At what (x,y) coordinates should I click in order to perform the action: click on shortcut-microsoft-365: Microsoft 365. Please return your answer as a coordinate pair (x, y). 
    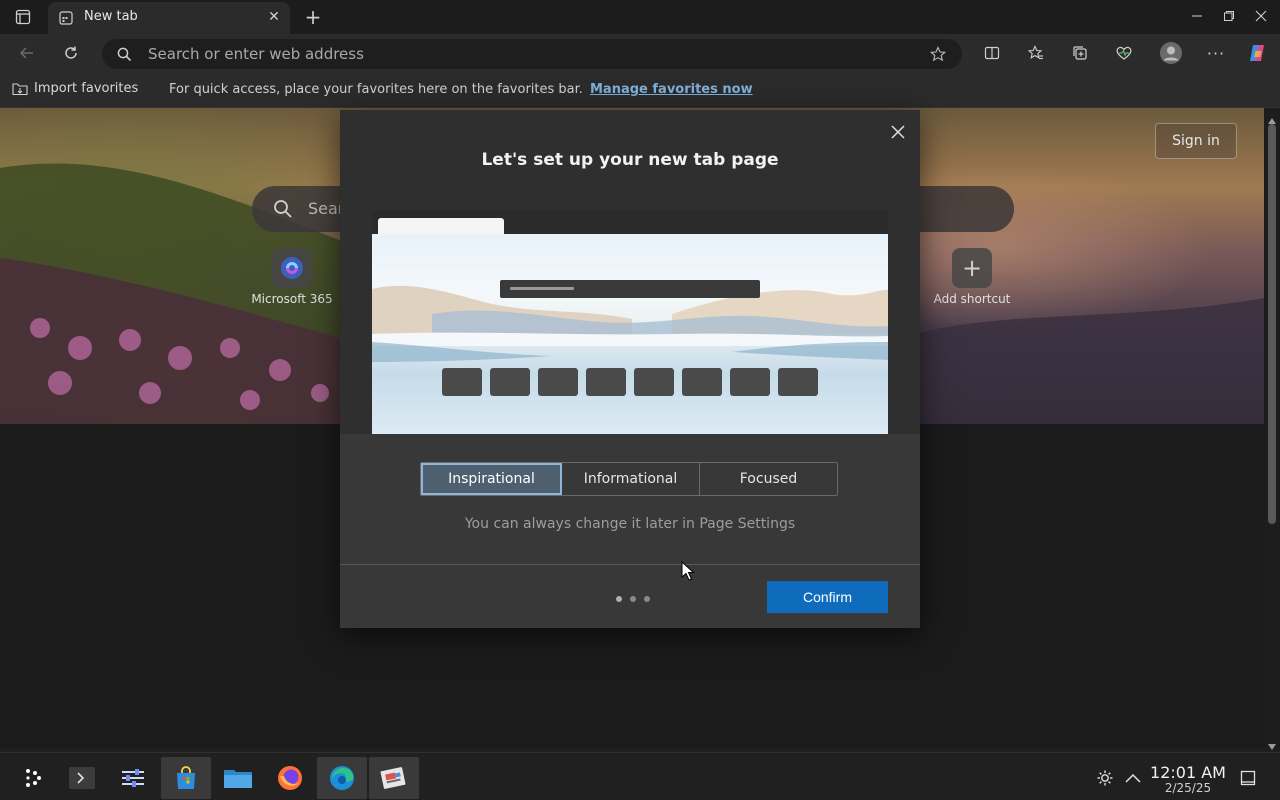
    Looking at the image, I should click on (292, 278).